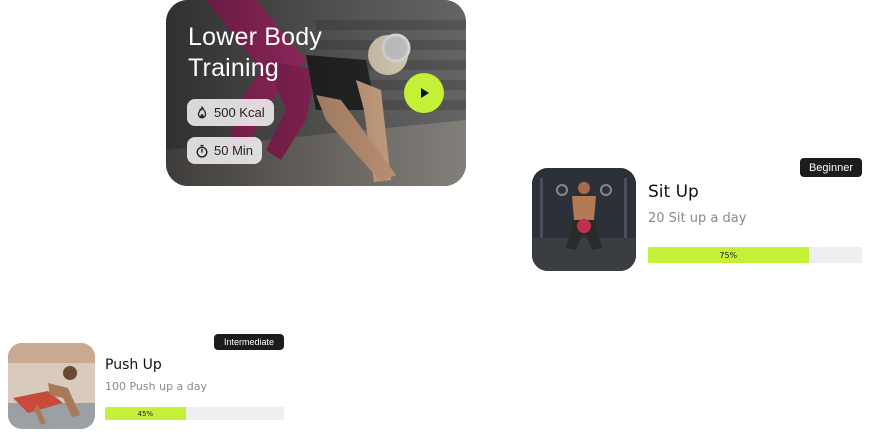  I want to click on progress-fill: 75%, so click(728, 255).